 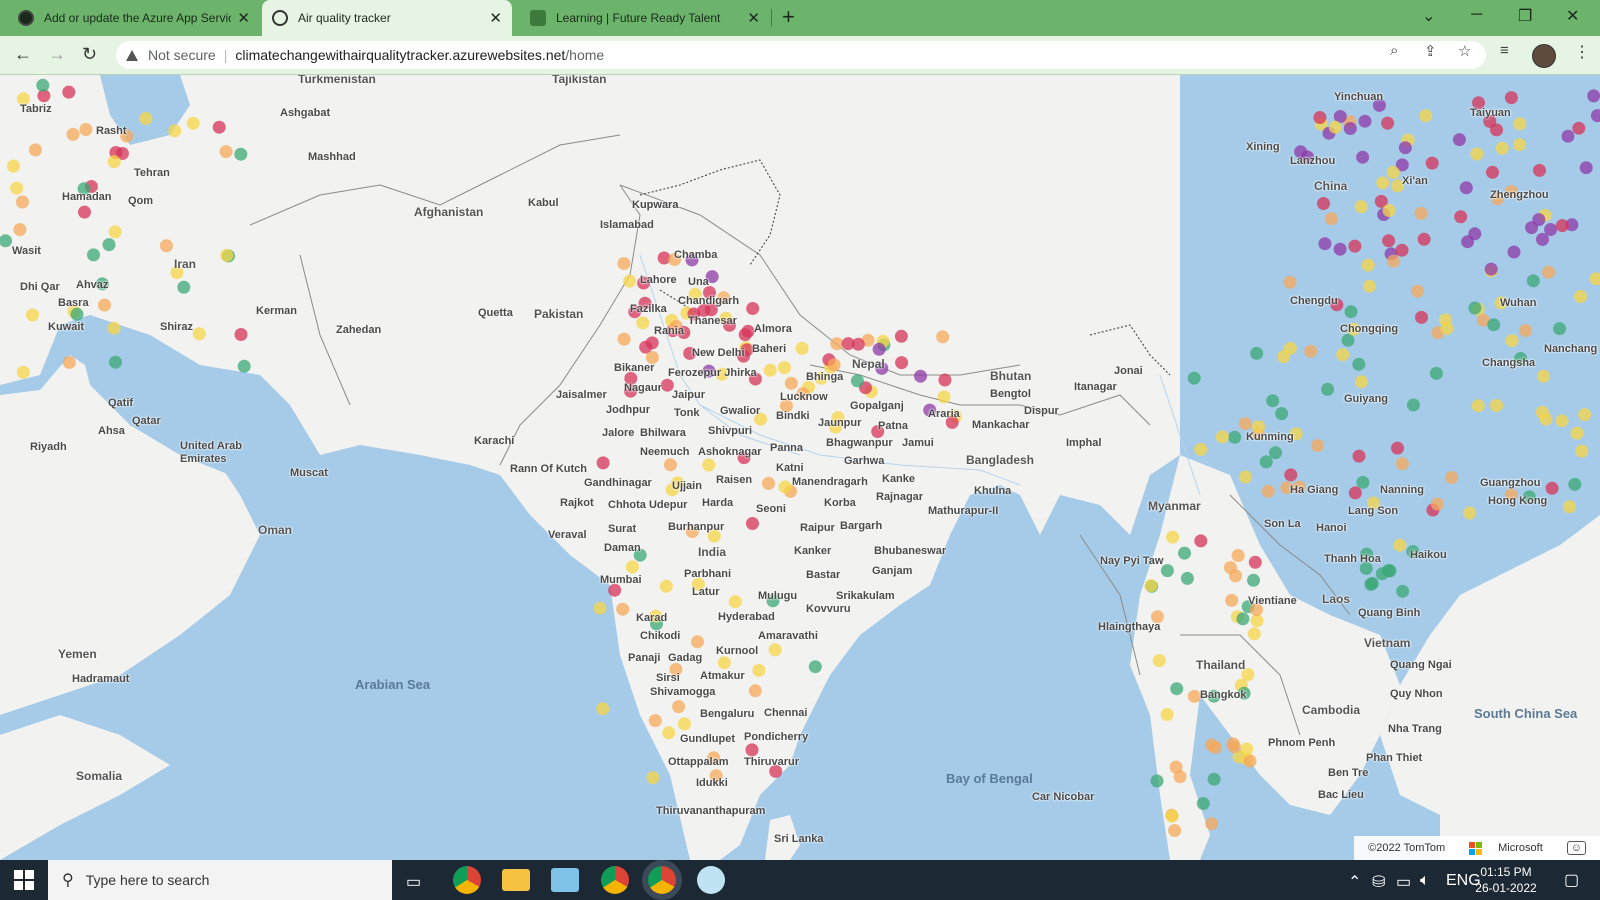 I want to click on taskbar-search-box: ⚲ Type here to search, so click(x=220, y=880).